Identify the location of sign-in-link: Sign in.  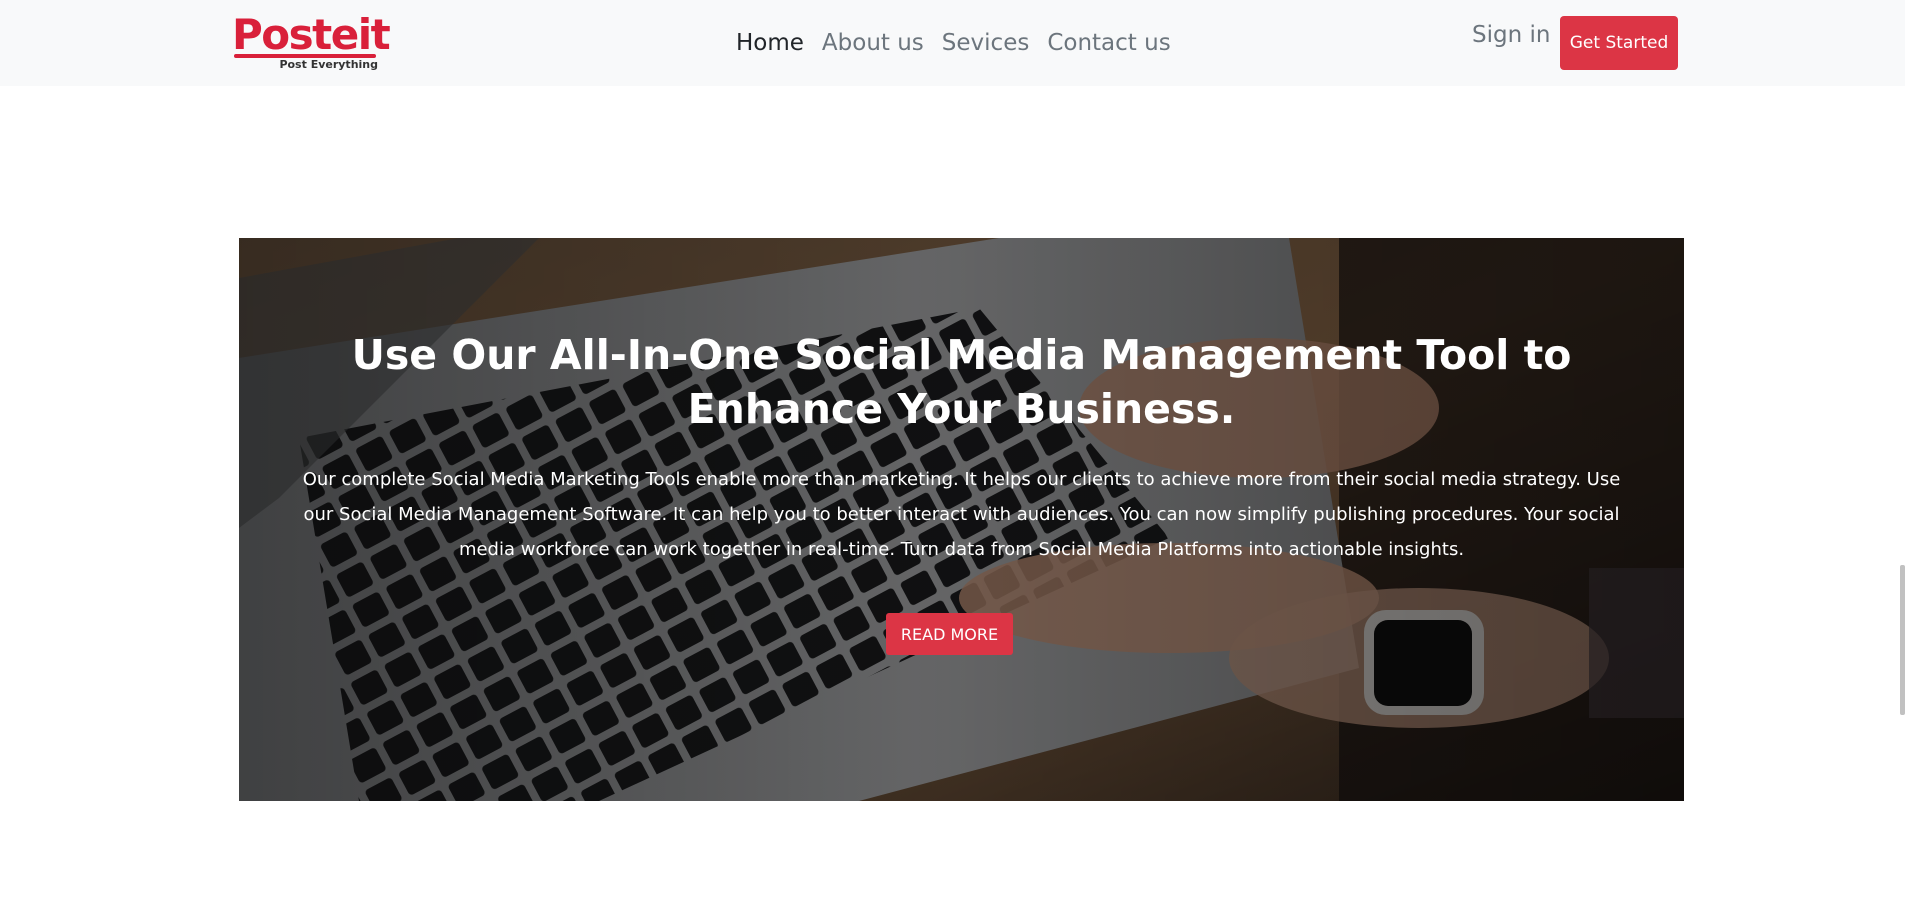
(1511, 35).